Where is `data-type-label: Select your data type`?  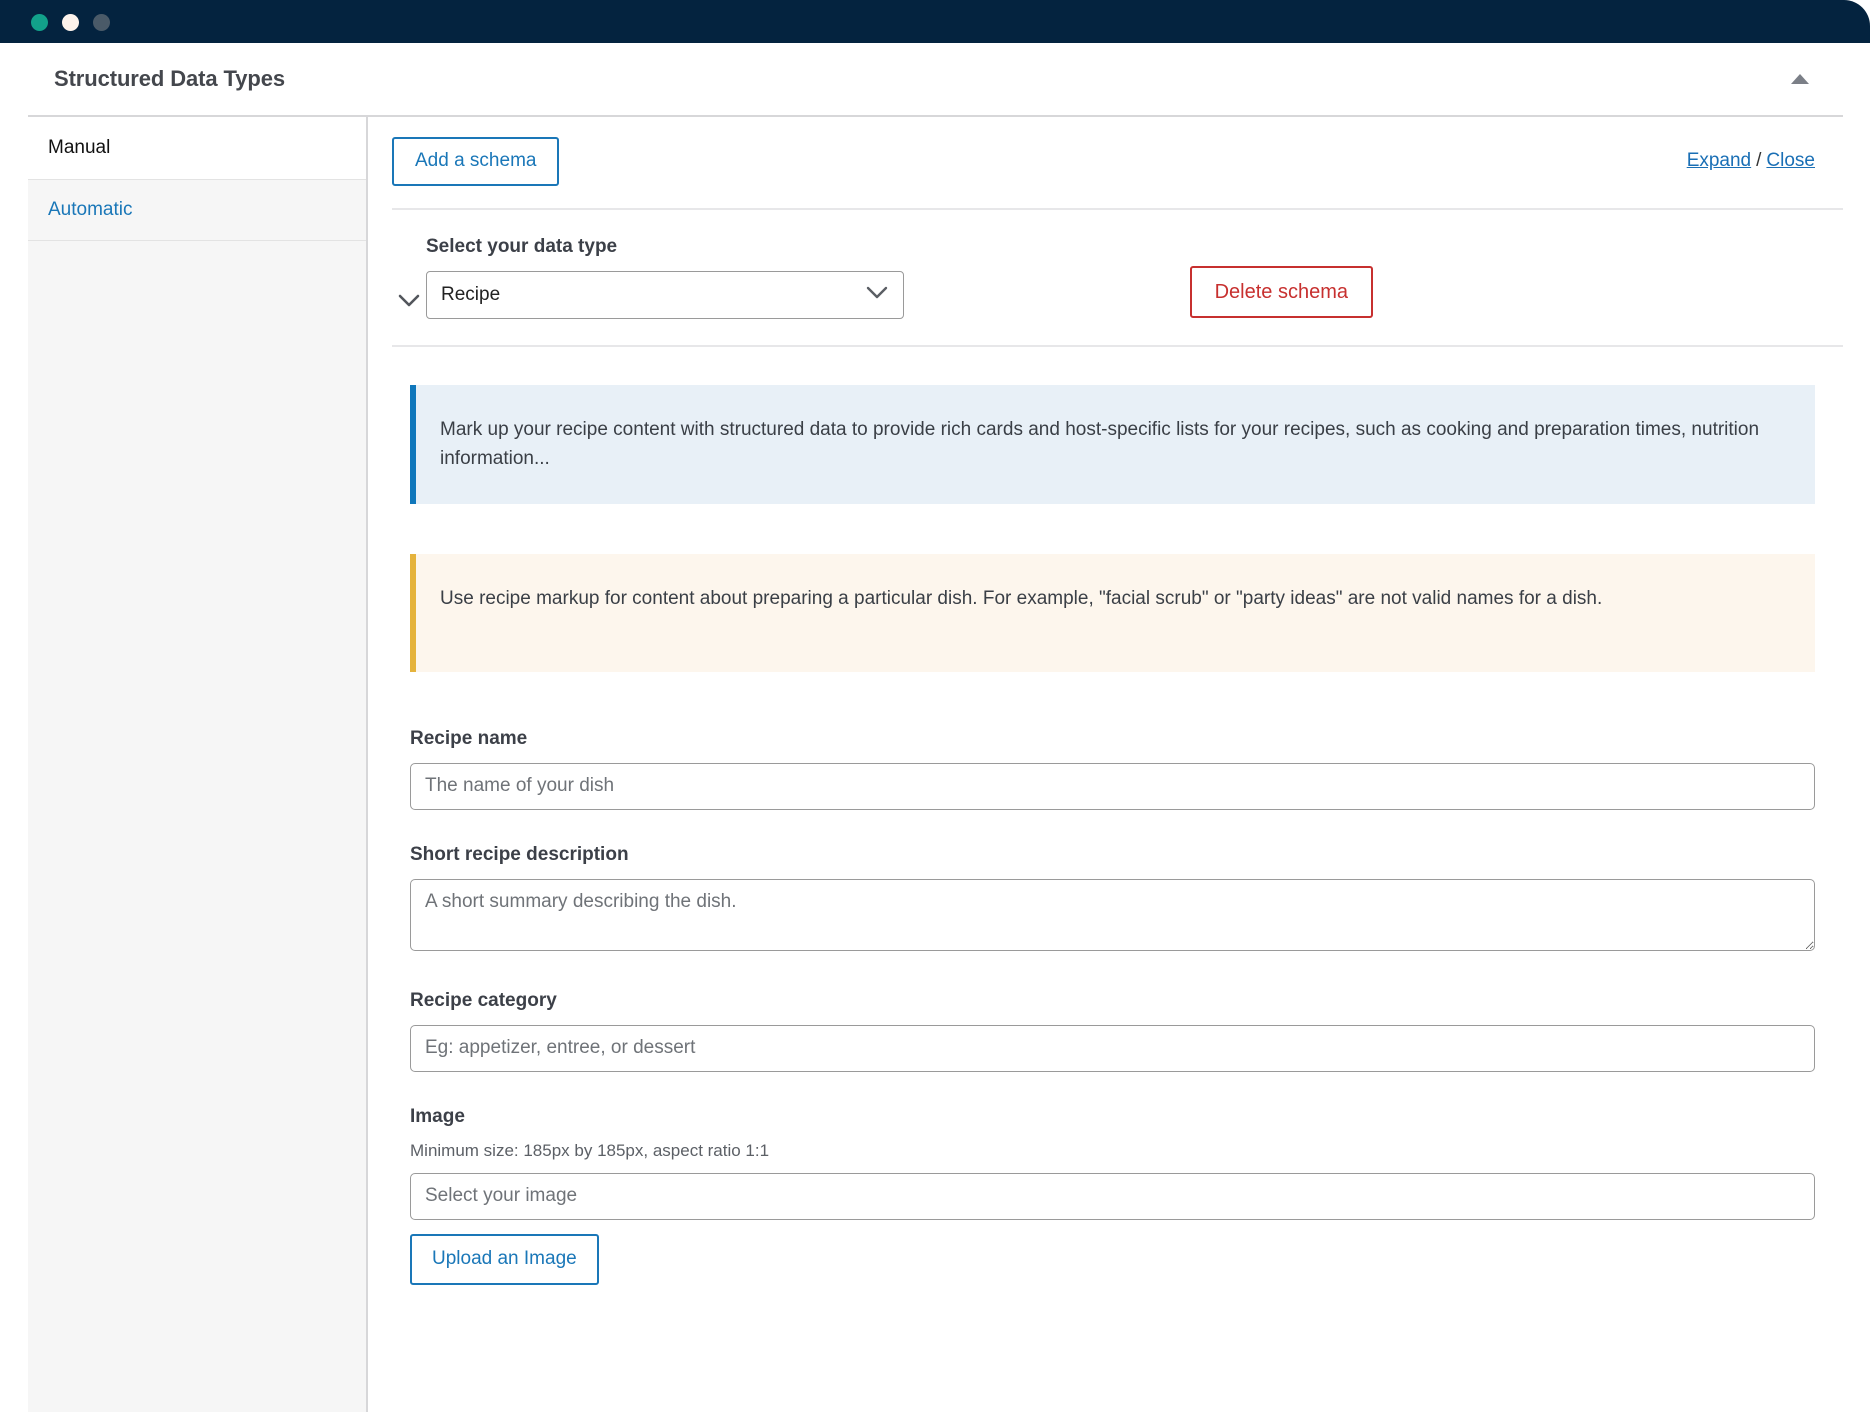
data-type-label: Select your data type is located at coordinates (522, 246).